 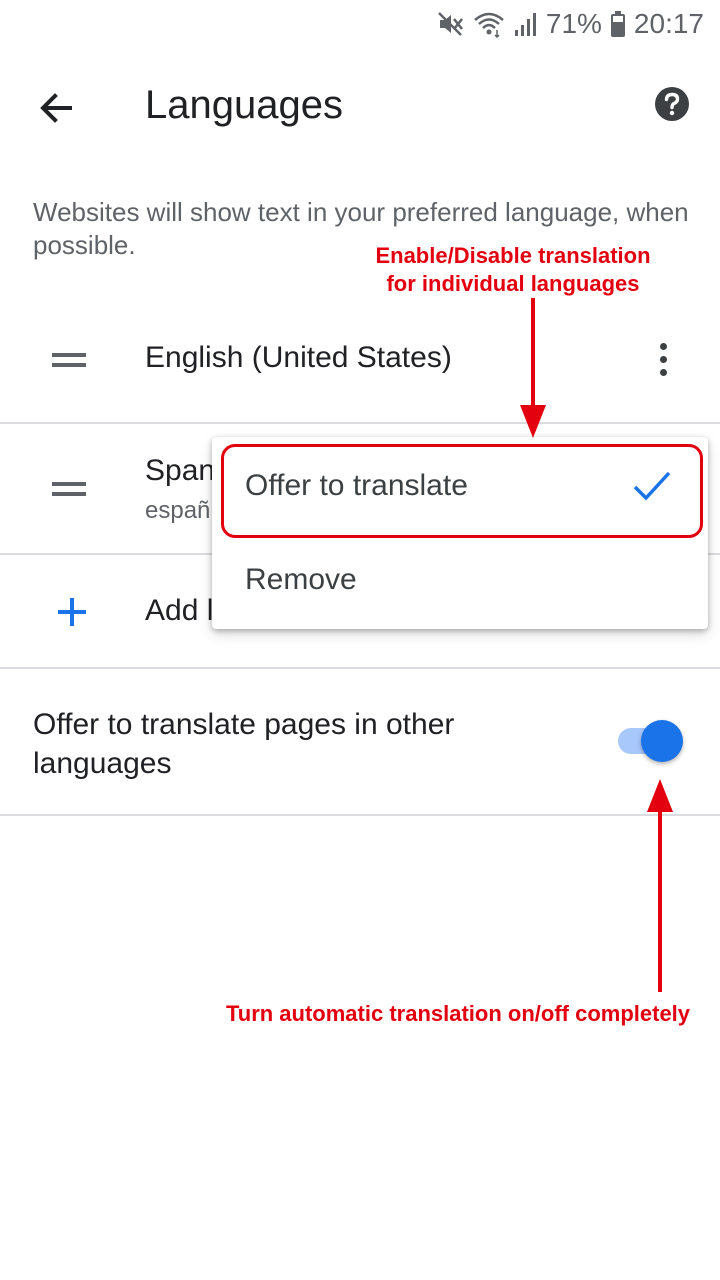 I want to click on language-native-name: españ, so click(x=178, y=510).